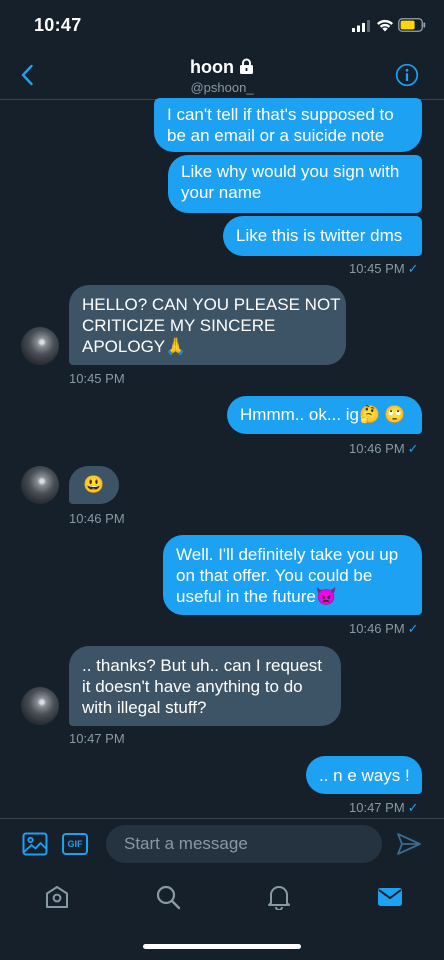  Describe the element at coordinates (279, 897) in the screenshot. I see `bell-icon` at that location.